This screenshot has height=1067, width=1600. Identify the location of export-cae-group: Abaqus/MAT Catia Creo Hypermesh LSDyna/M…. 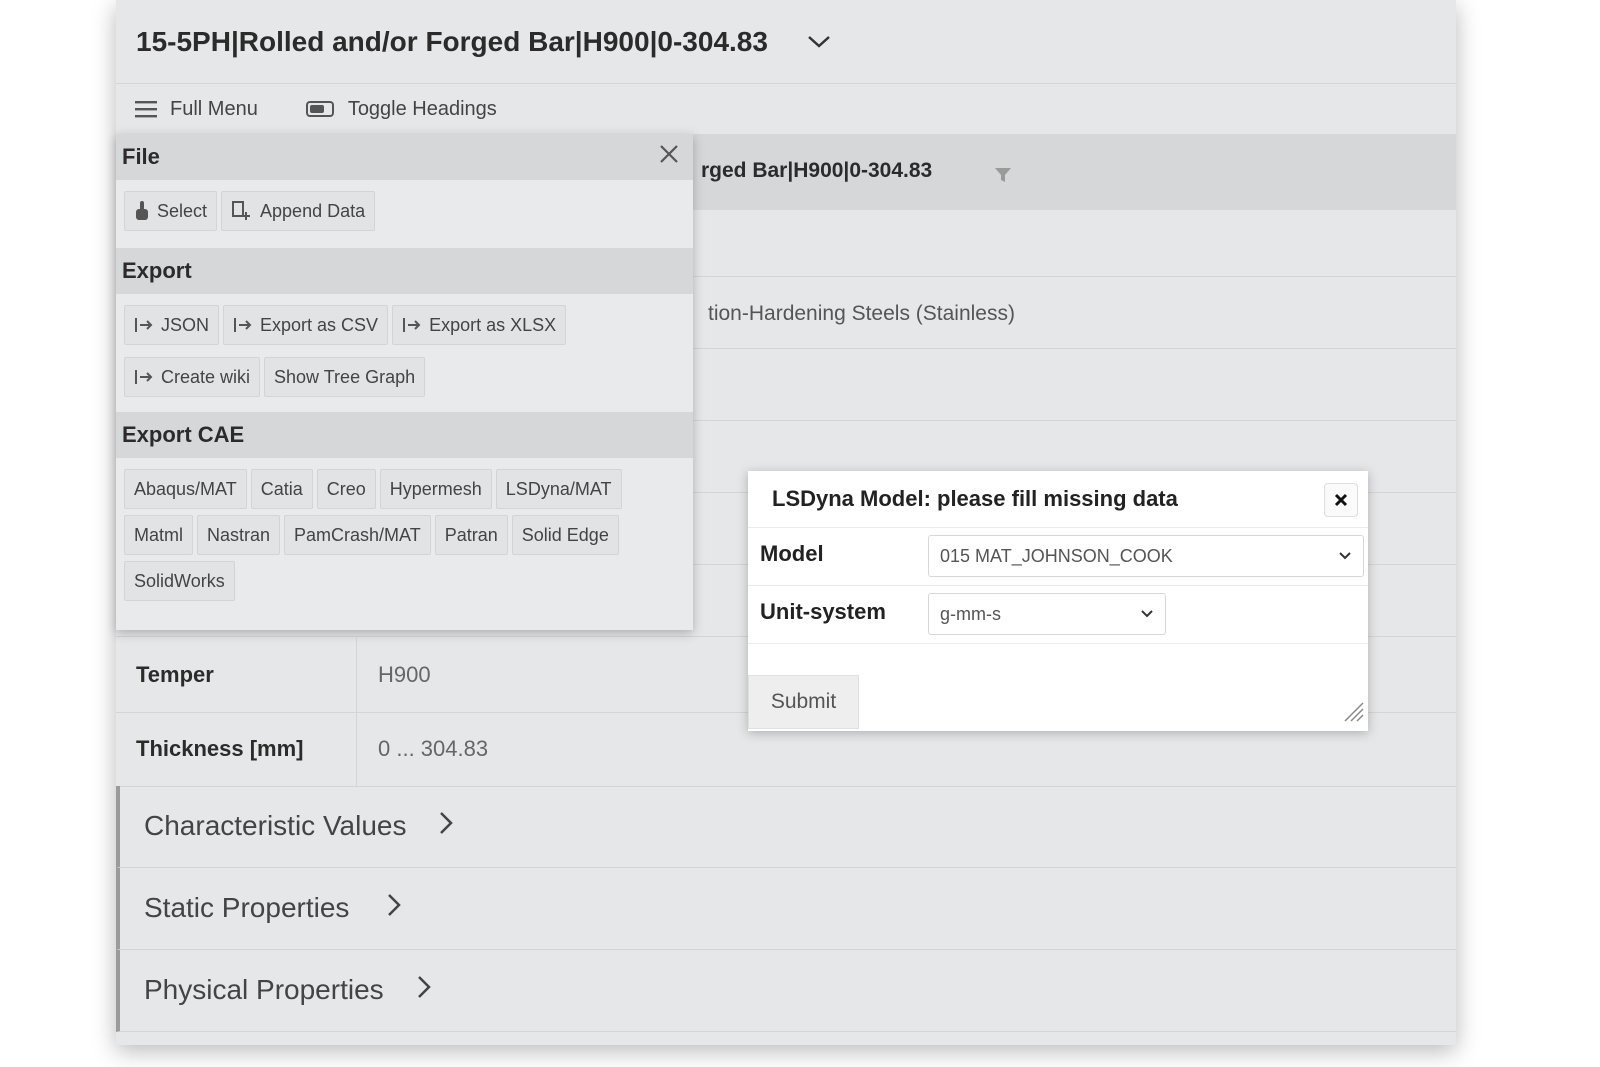
(404, 534).